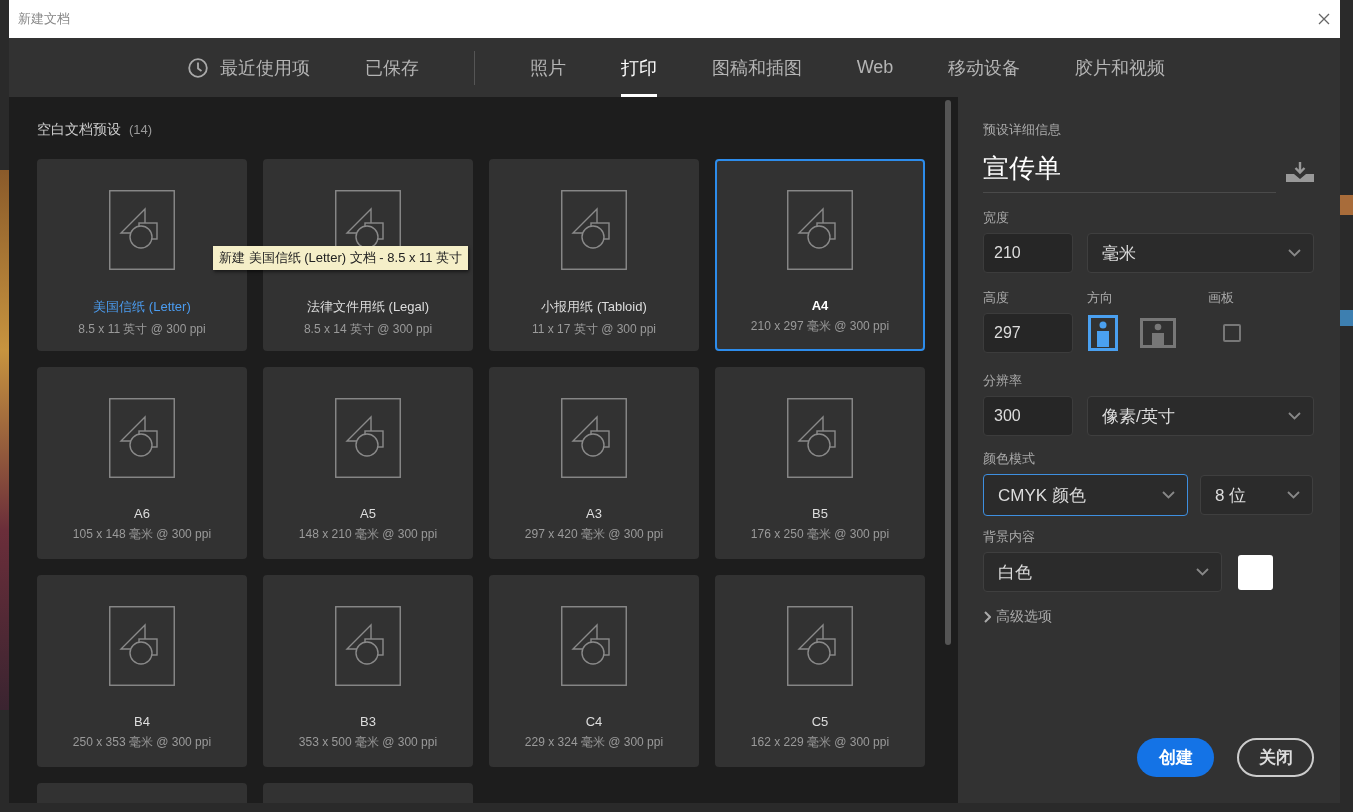 This screenshot has height=812, width=1353. I want to click on color-mode-dropdown: CMYK 颜色, so click(1085, 495).